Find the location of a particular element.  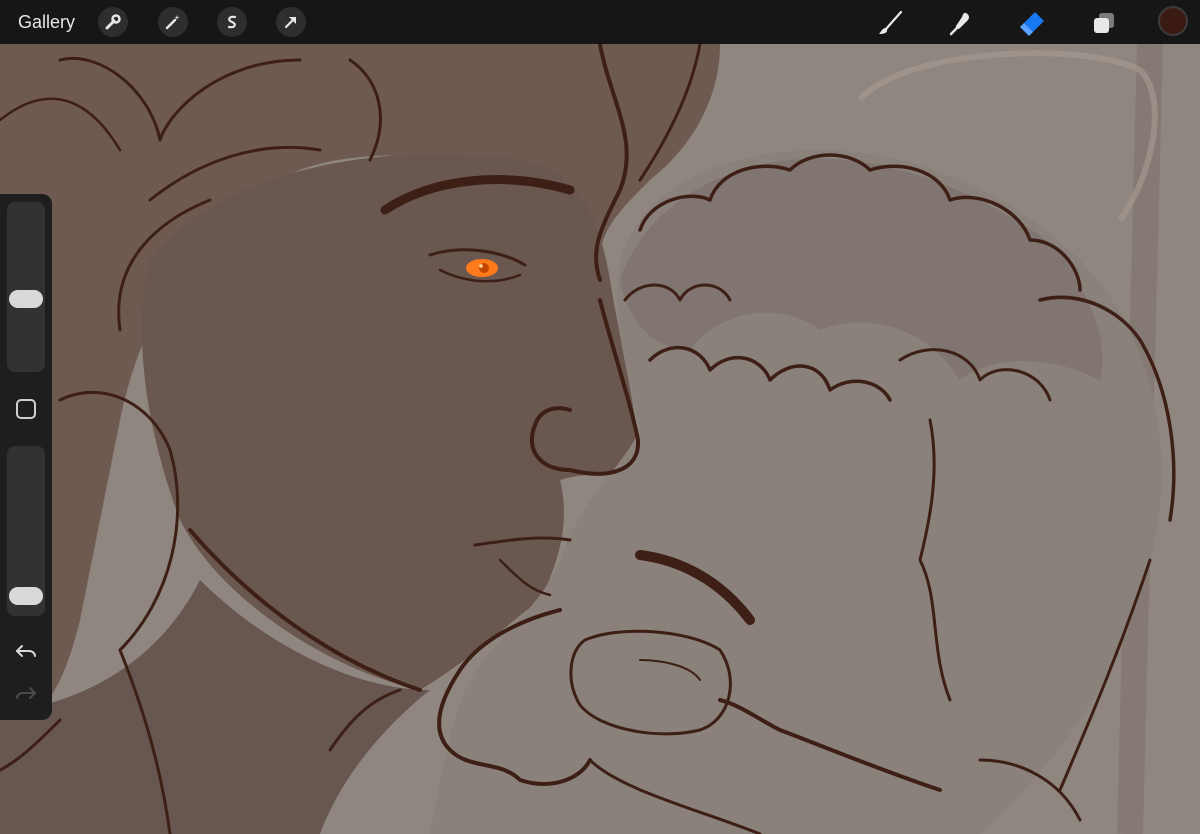

adjustments-button is located at coordinates (173, 22).